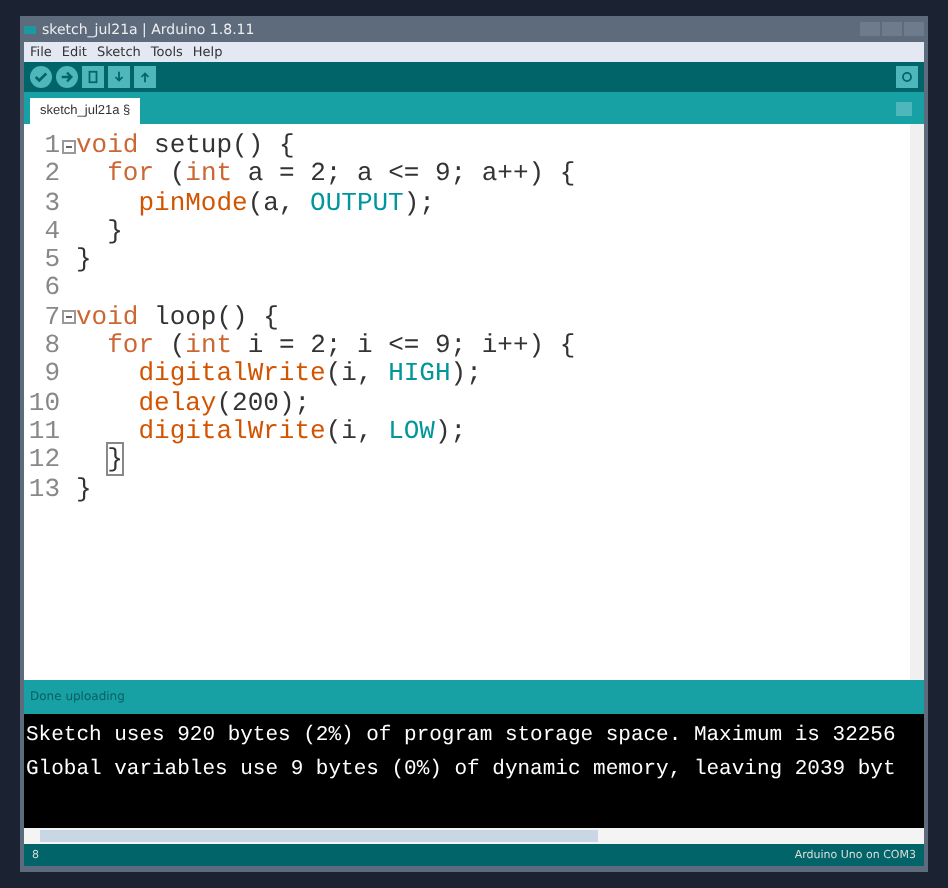 Image resolution: width=948 pixels, height=888 pixels. Describe the element at coordinates (51, 375) in the screenshot. I see `line-number: 9` at that location.